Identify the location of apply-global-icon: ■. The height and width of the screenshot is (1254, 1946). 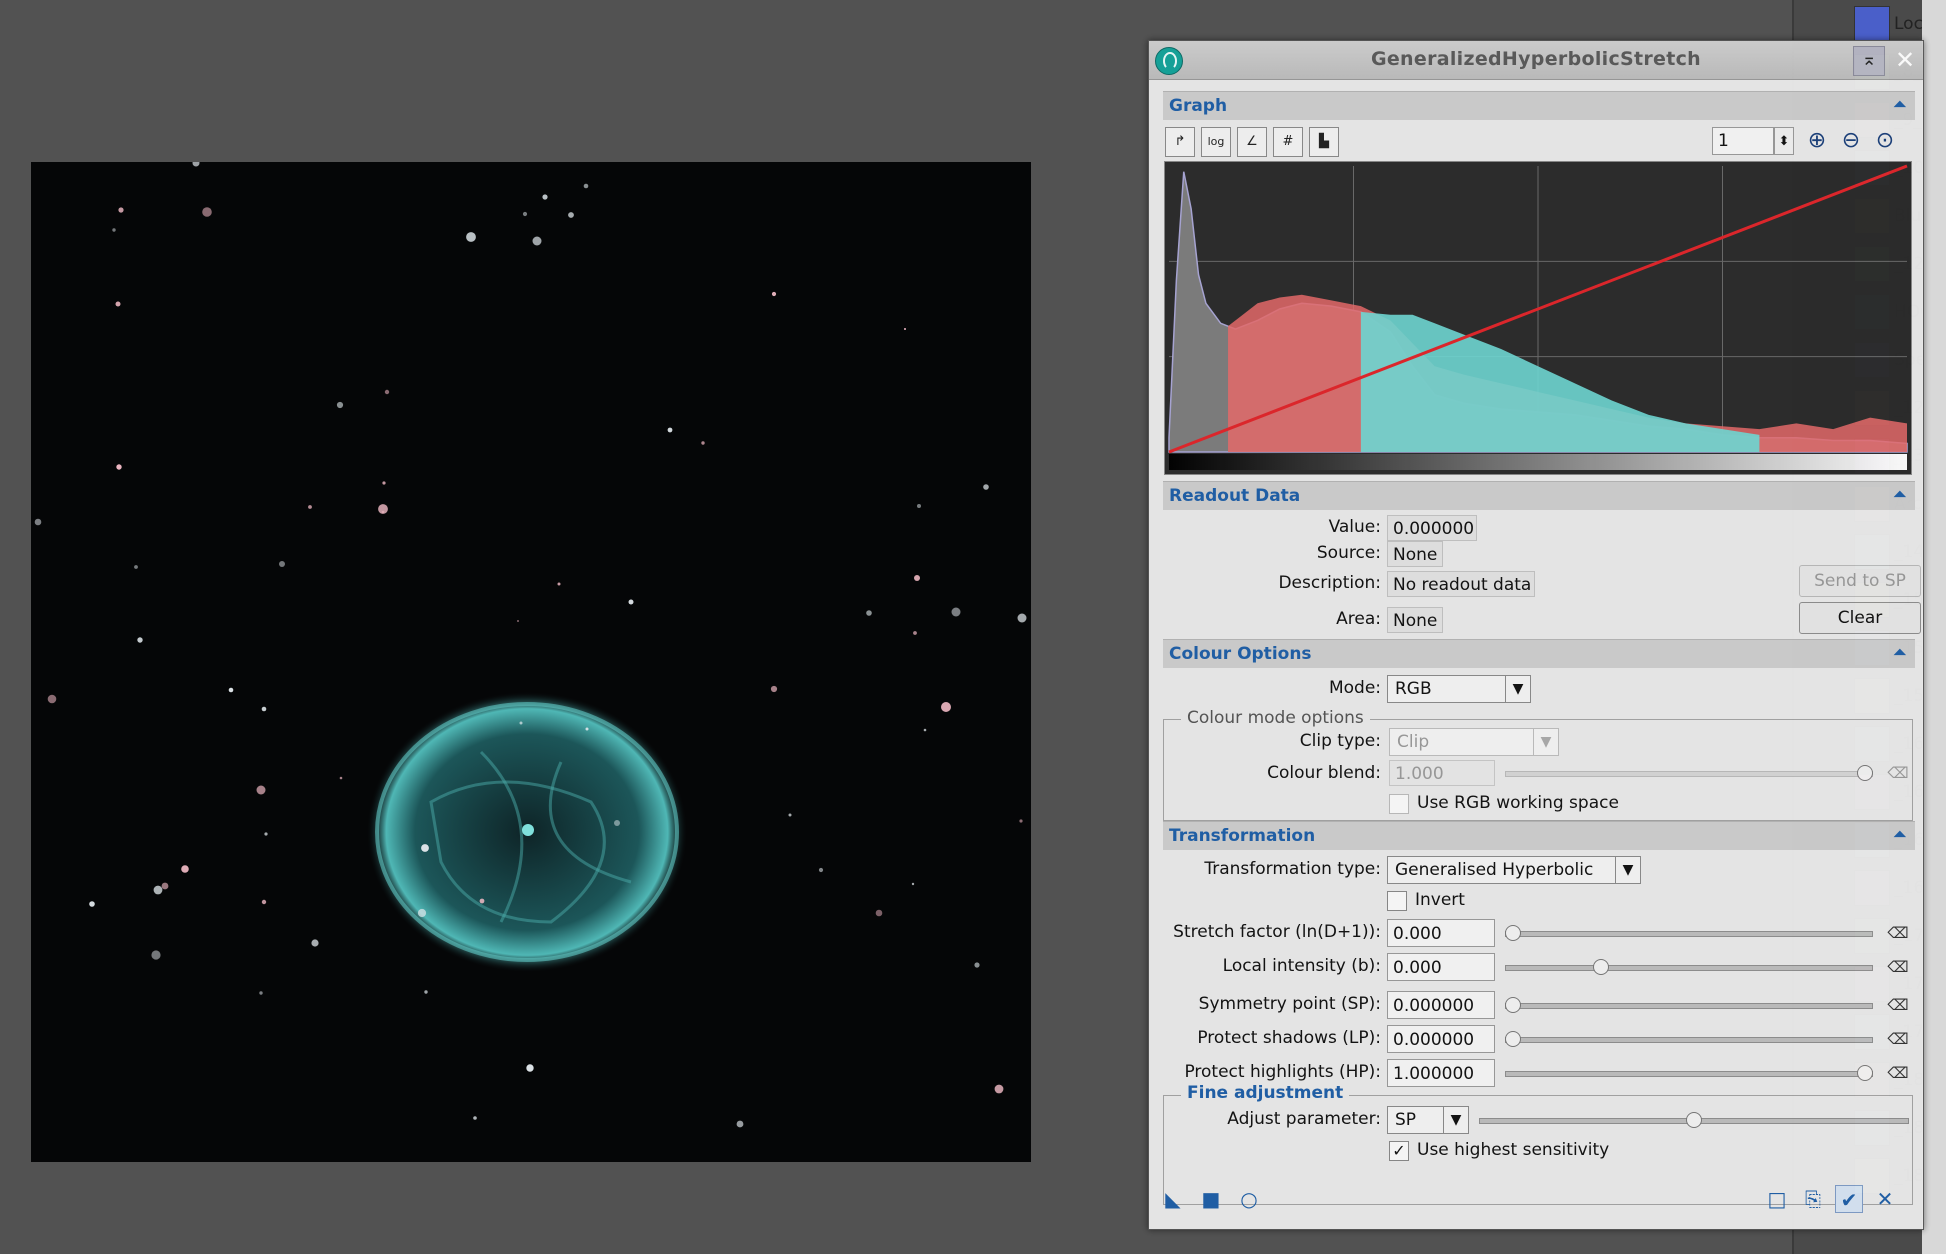
(1211, 1199).